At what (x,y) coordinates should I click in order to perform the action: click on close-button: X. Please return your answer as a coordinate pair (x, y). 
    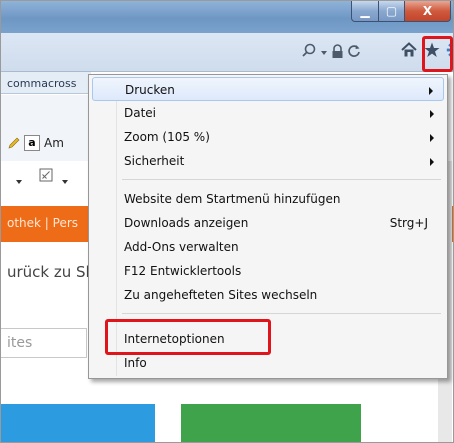
    Looking at the image, I should click on (428, 11).